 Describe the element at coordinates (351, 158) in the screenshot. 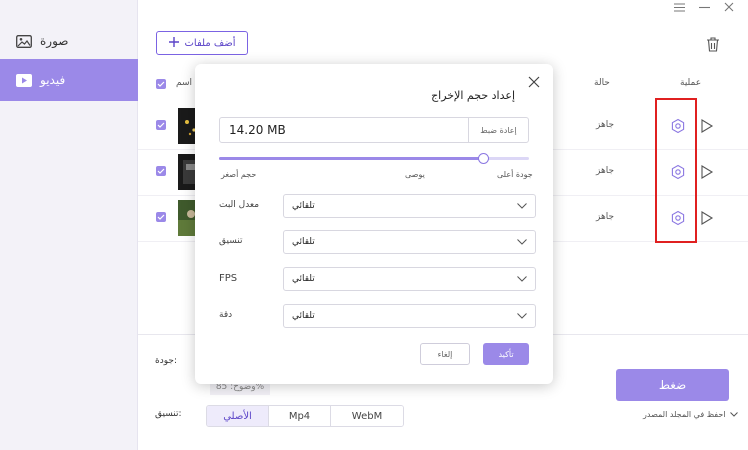

I see `slider-fill` at that location.